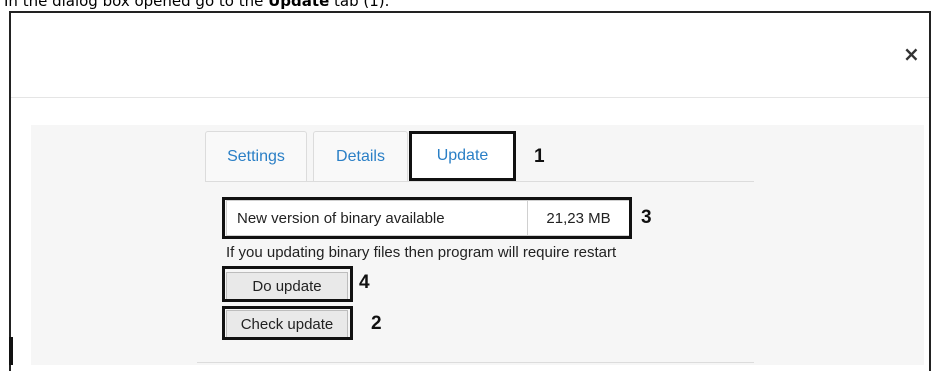 This screenshot has height=371, width=935. Describe the element at coordinates (475, 362) in the screenshot. I see `content-bottom-divider` at that location.